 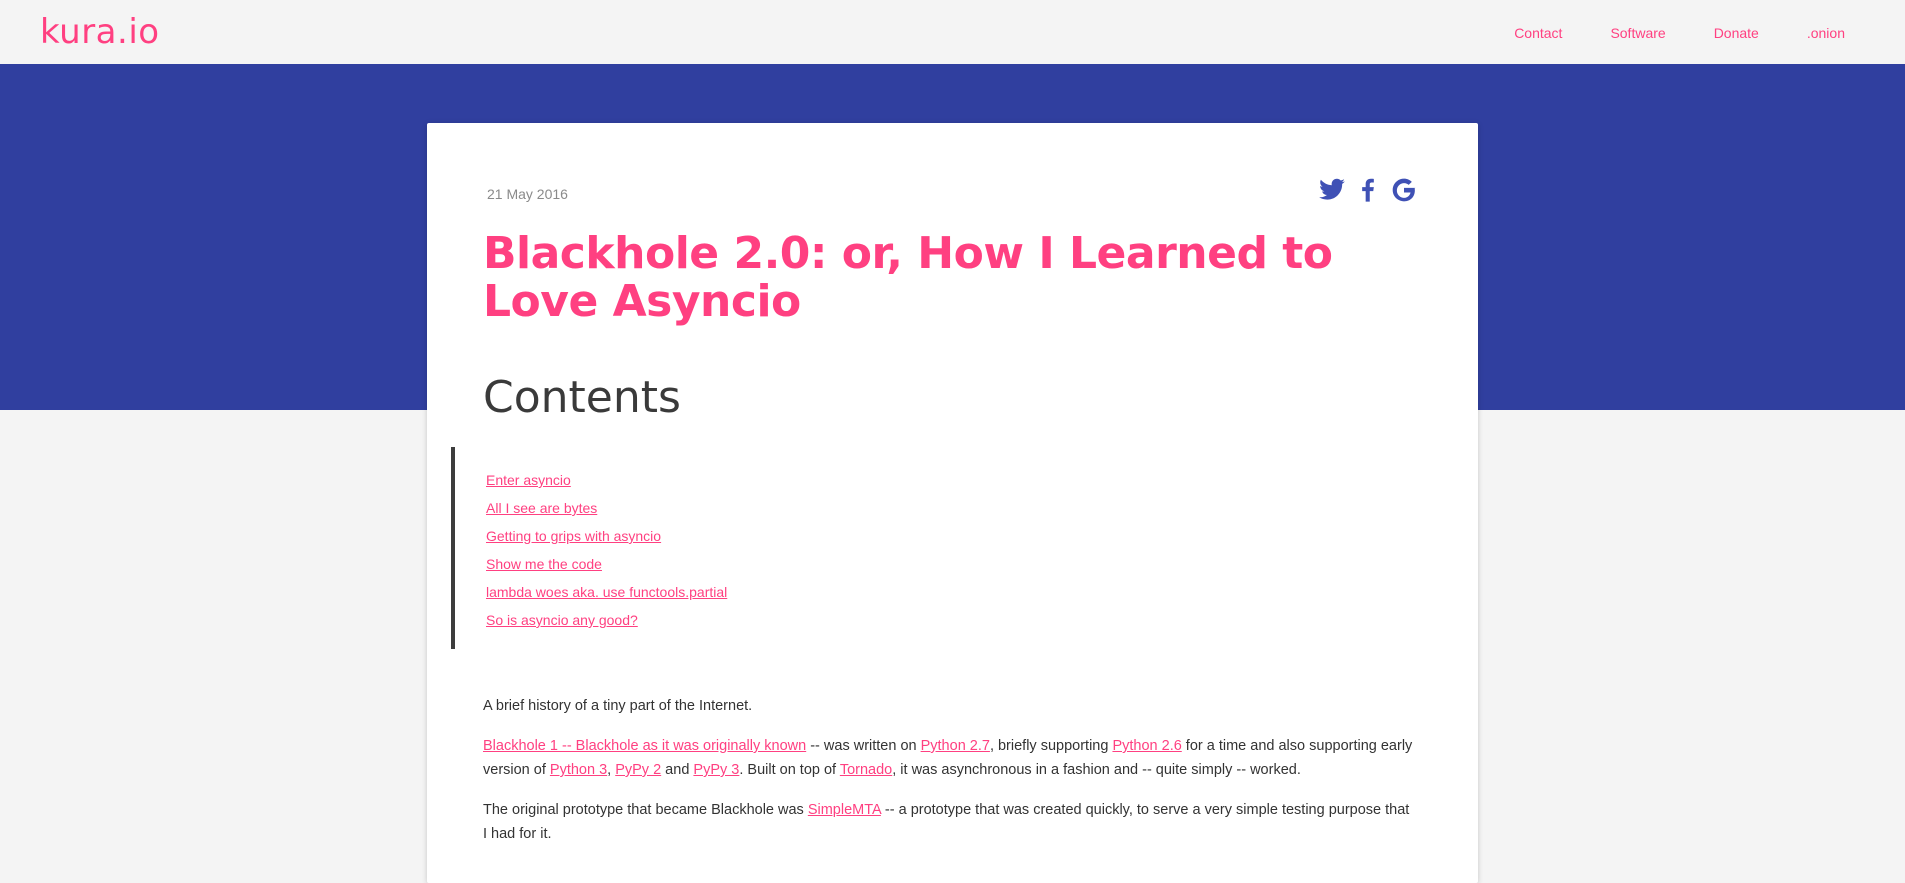 What do you see at coordinates (582, 397) in the screenshot?
I see `contents-heading: Contents` at bounding box center [582, 397].